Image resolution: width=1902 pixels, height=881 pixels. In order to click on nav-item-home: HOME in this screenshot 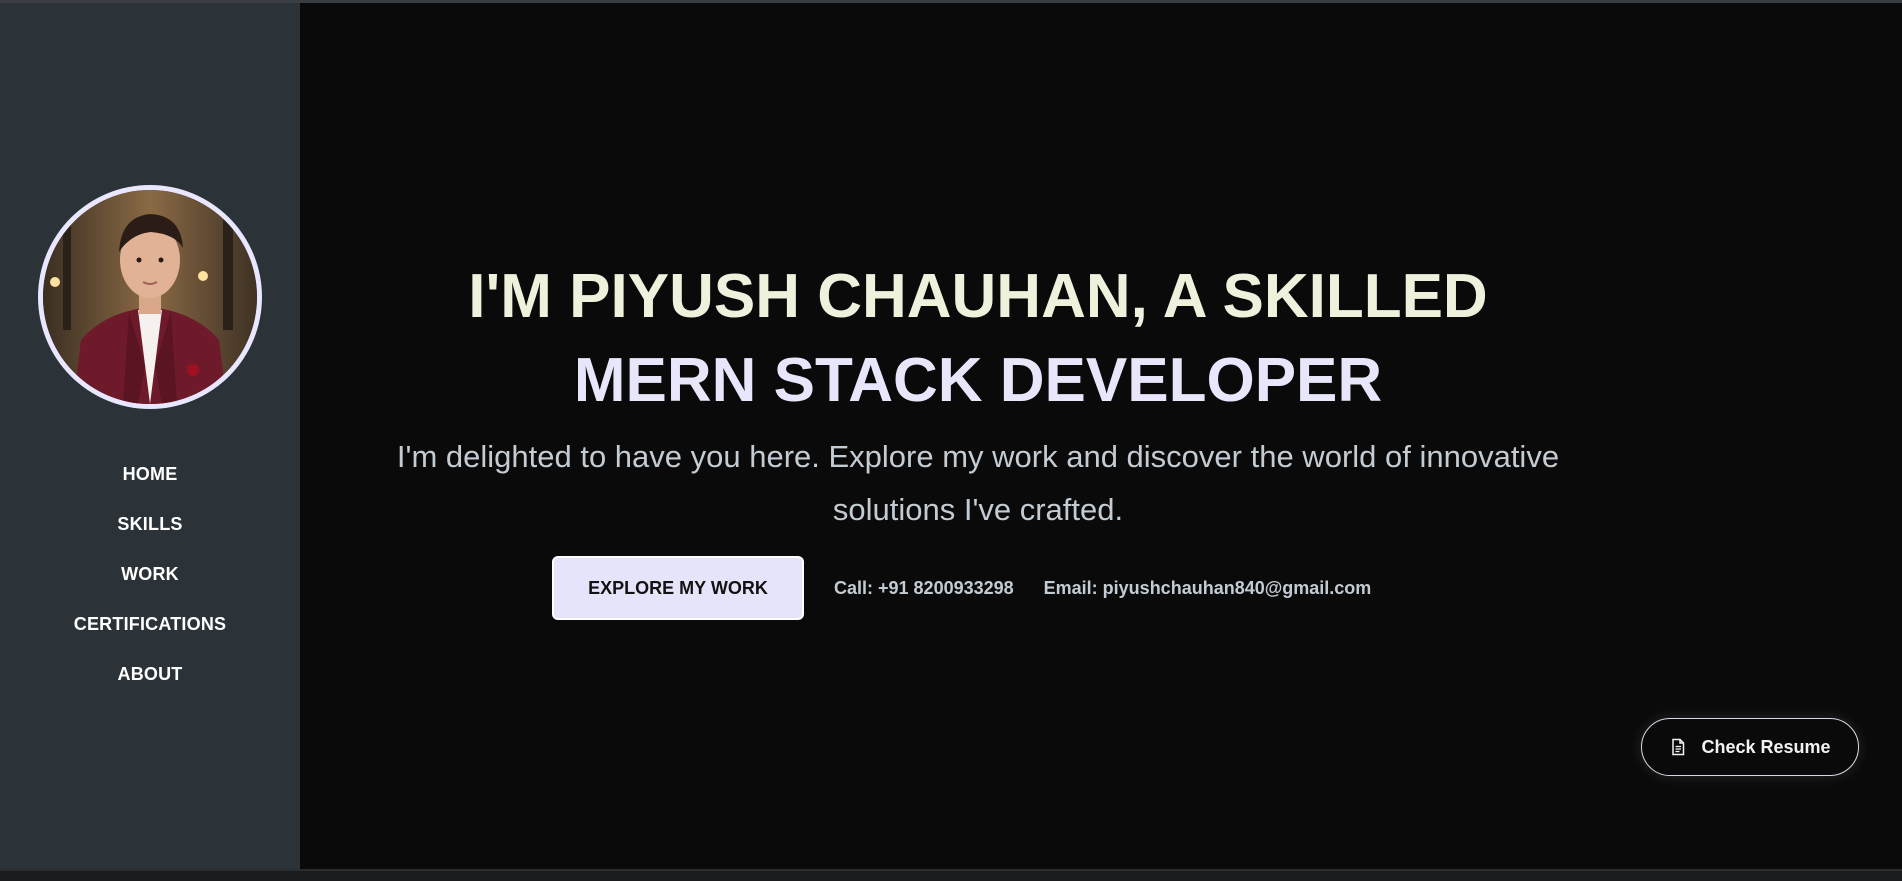, I will do `click(150, 474)`.